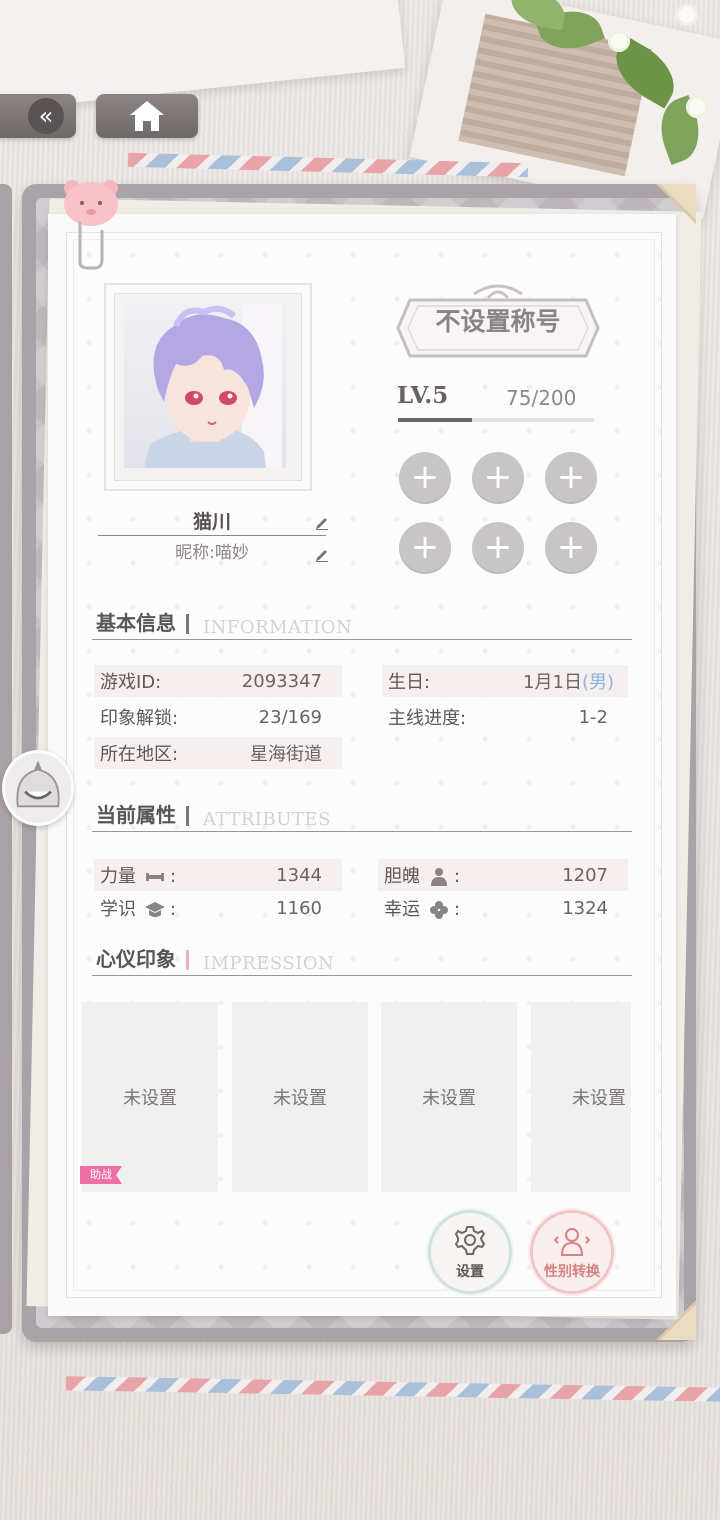  I want to click on strength-label: 力量, so click(118, 876).